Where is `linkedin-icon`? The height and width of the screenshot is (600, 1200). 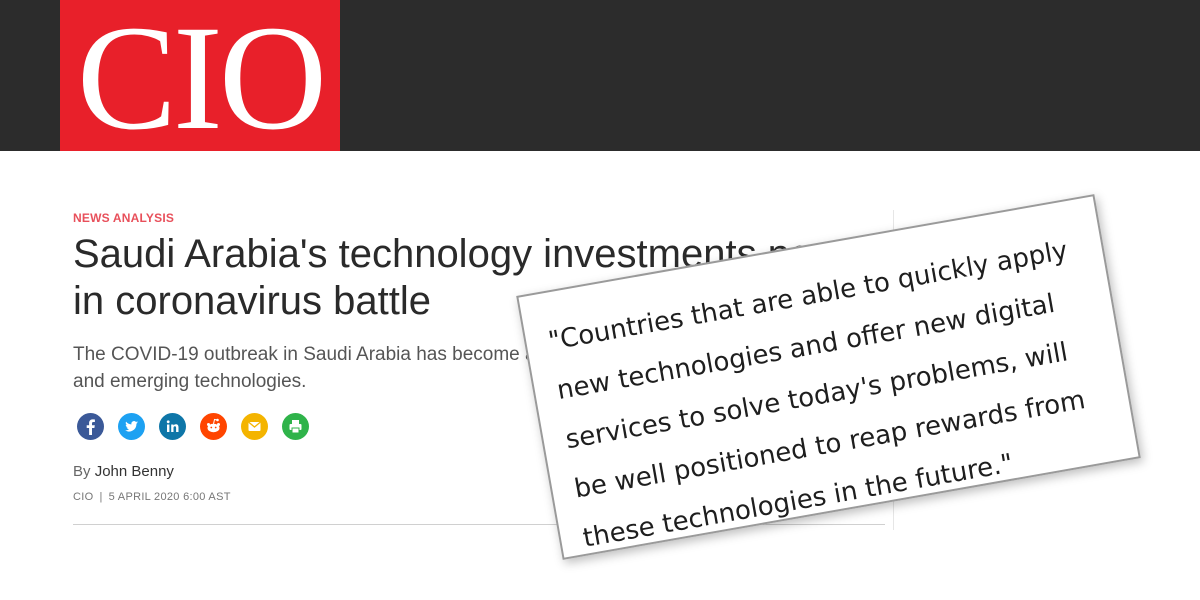 linkedin-icon is located at coordinates (172, 426).